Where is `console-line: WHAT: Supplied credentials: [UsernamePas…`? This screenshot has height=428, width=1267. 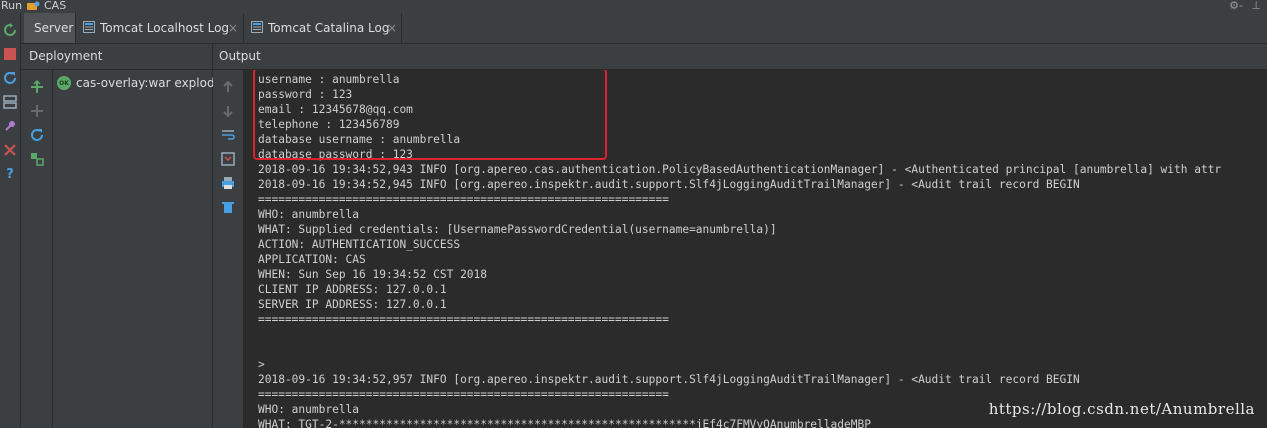 console-line: WHAT: Supplied credentials: [UsernamePas… is located at coordinates (517, 229).